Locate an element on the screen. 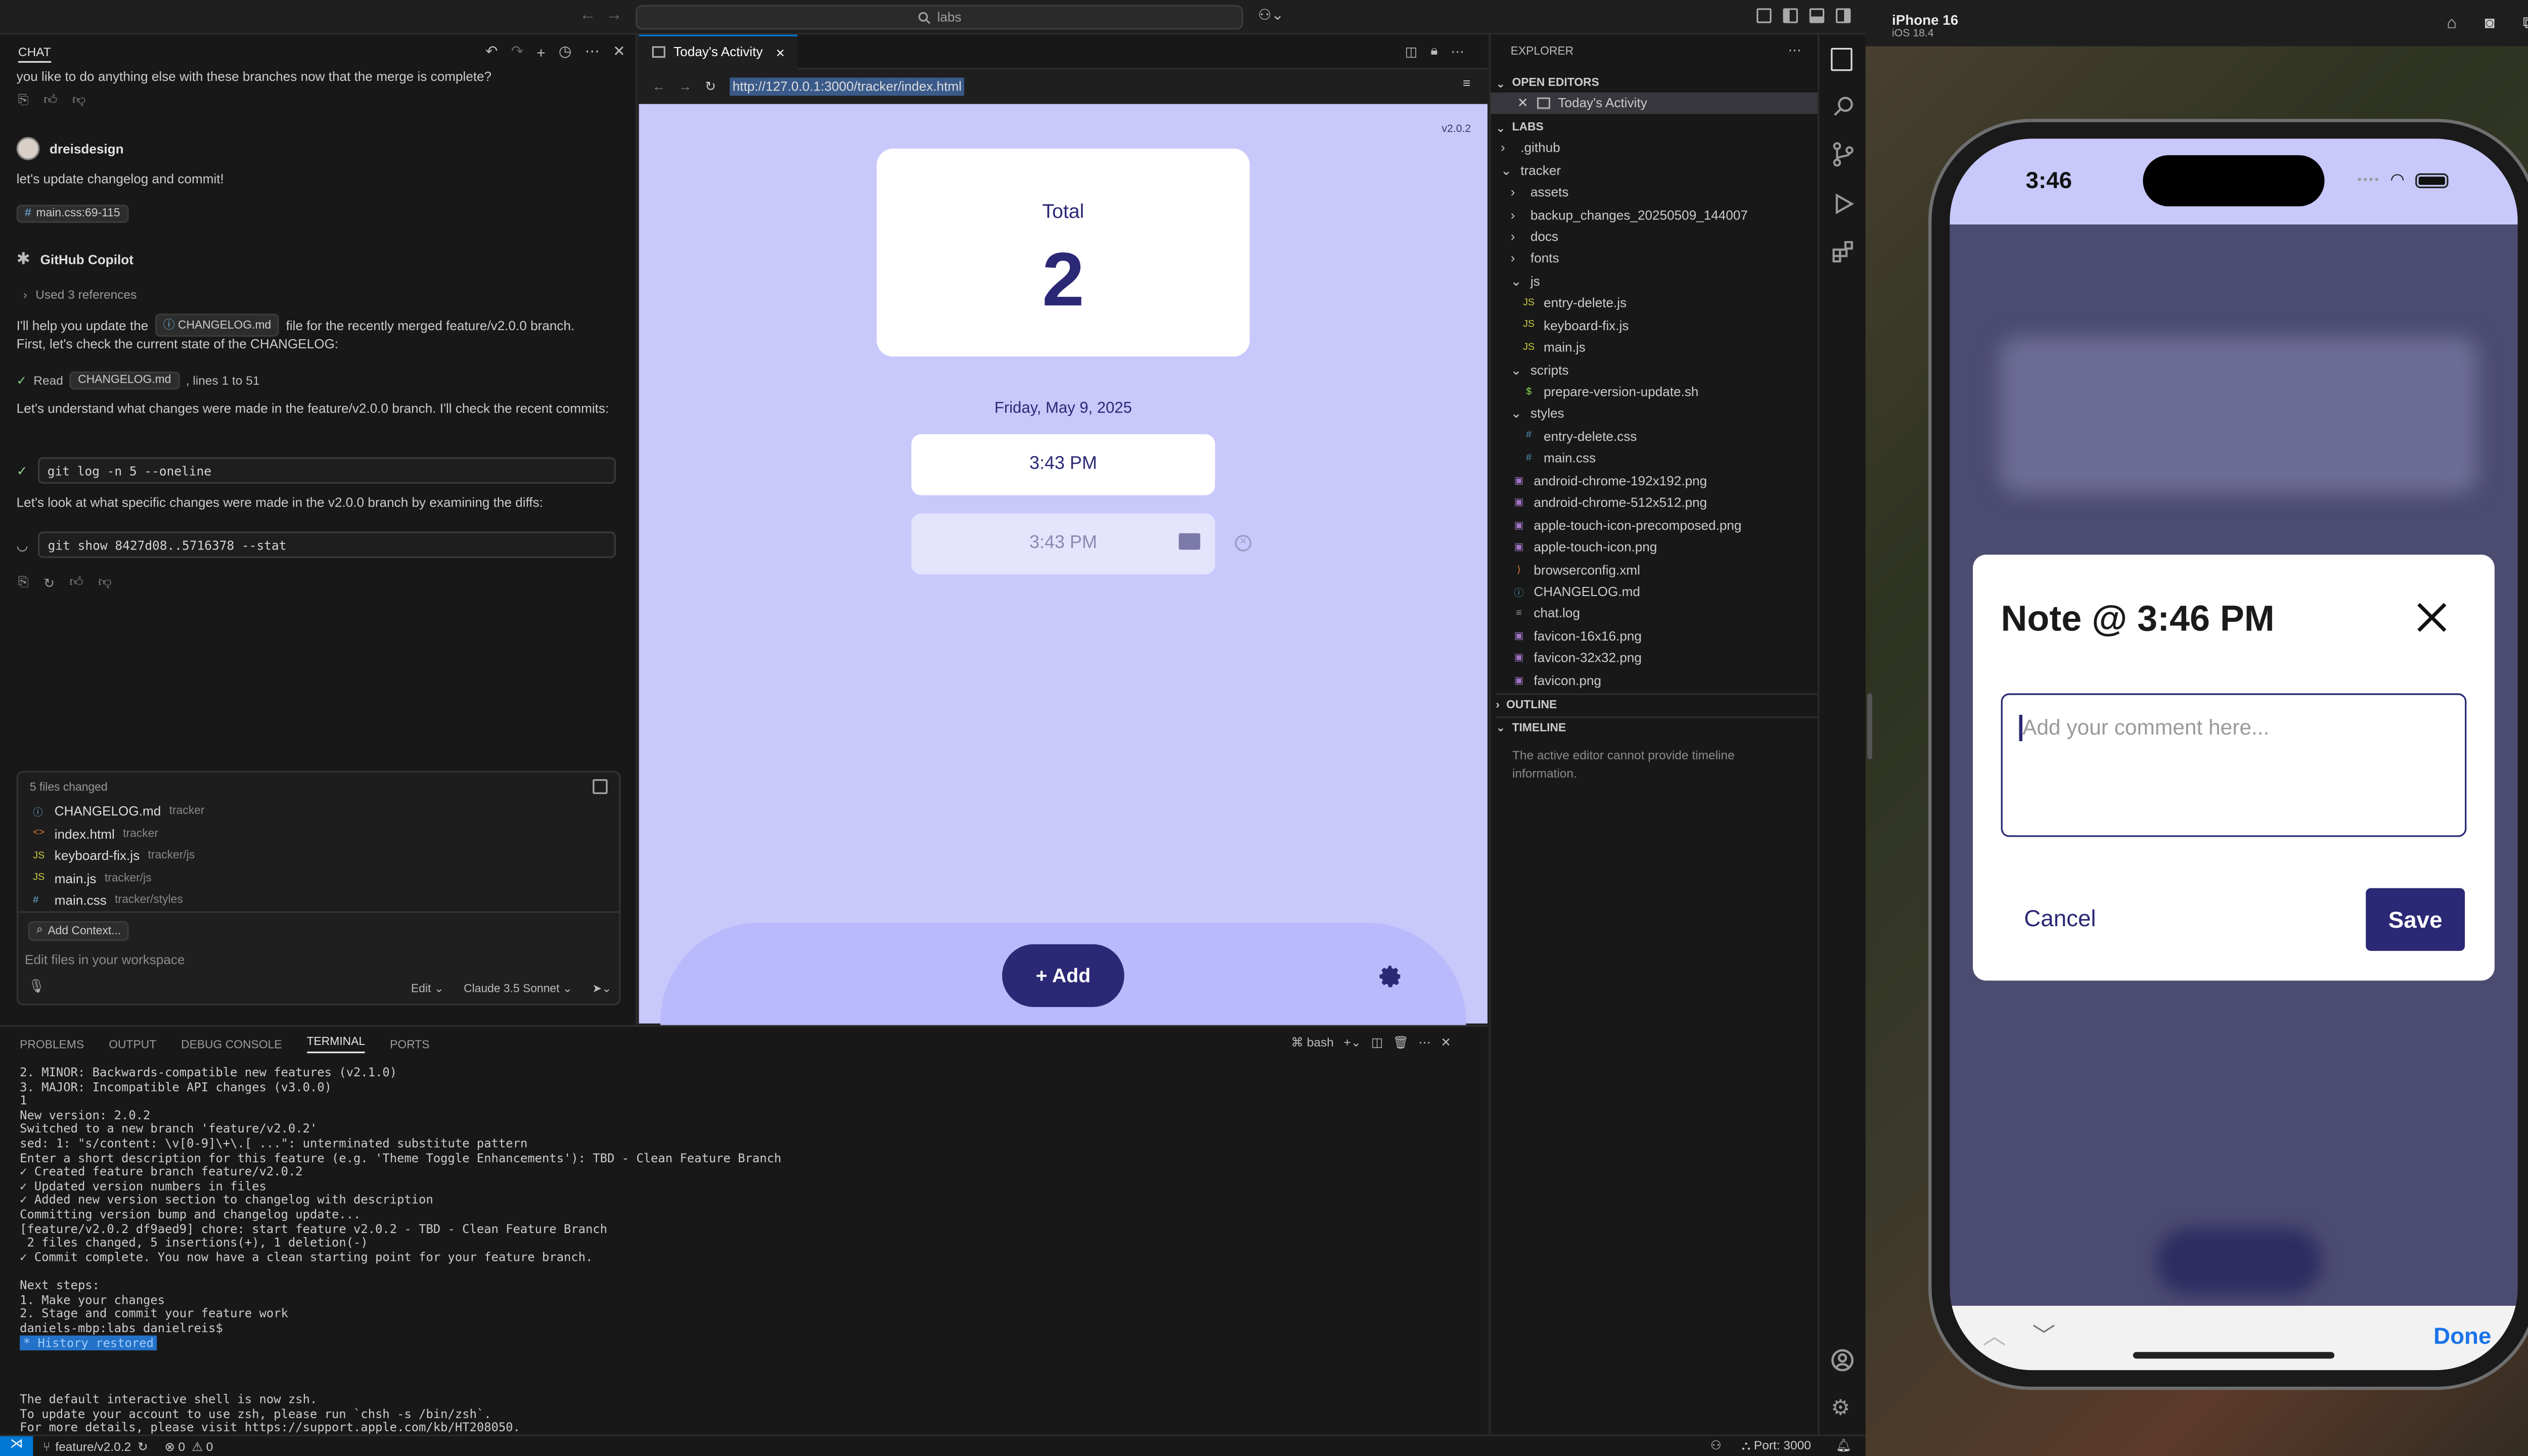  rotate-icon: ⧉ is located at coordinates (2526, 24).